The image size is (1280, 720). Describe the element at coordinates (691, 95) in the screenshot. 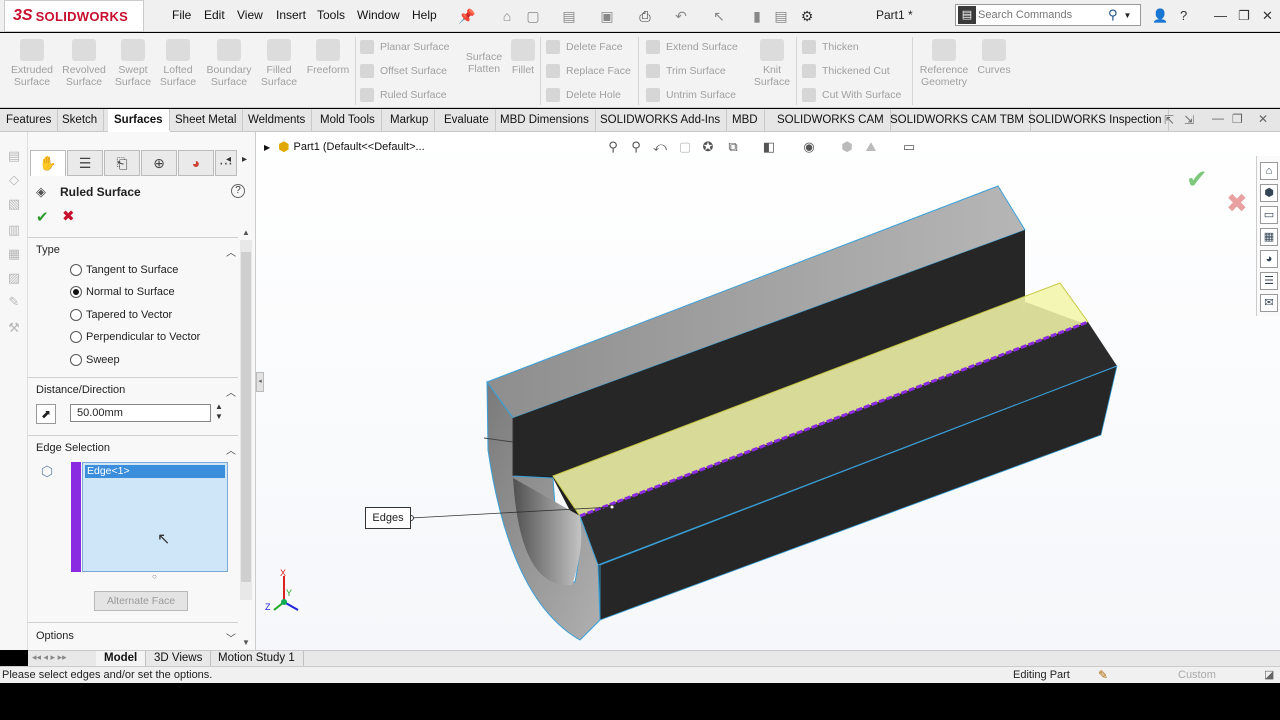

I see `untrim-surface-button: Untrim Surface` at that location.